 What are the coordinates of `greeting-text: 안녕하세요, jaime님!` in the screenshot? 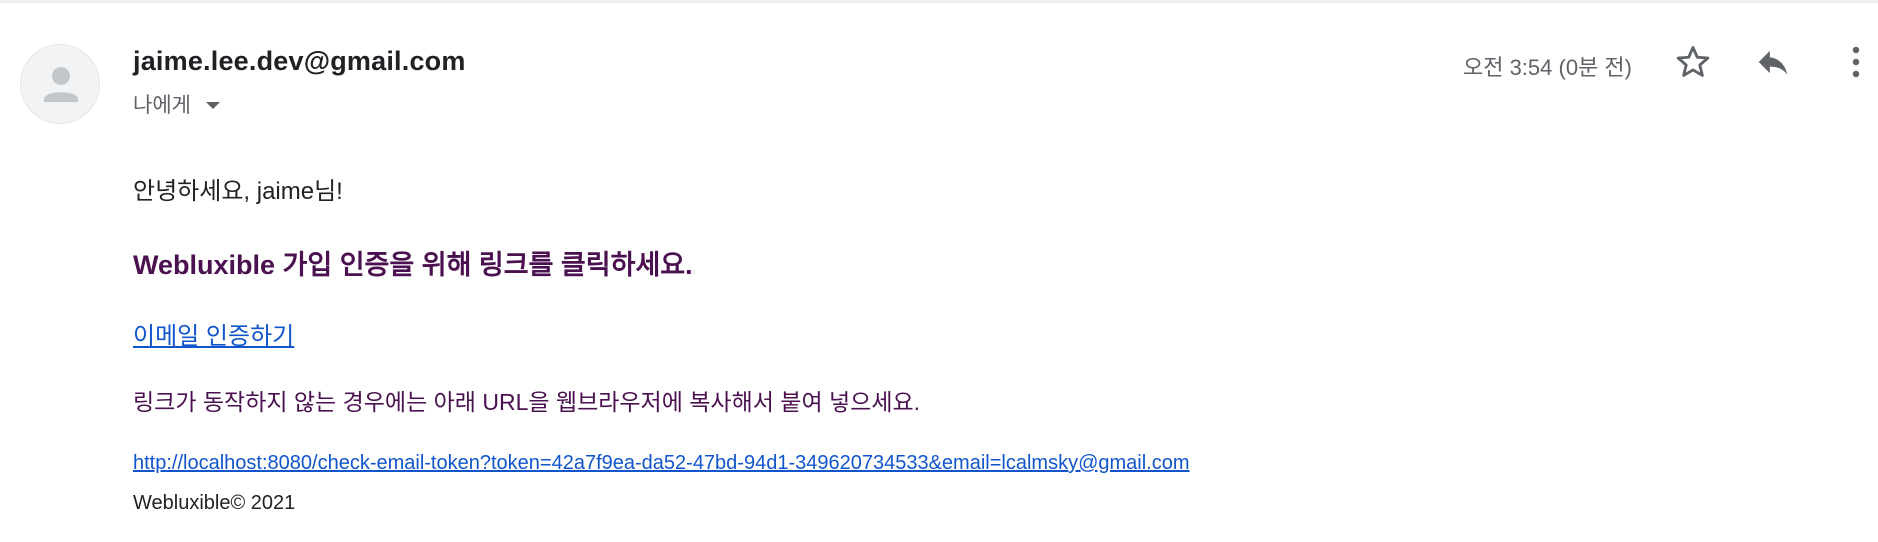 It's located at (238, 191).